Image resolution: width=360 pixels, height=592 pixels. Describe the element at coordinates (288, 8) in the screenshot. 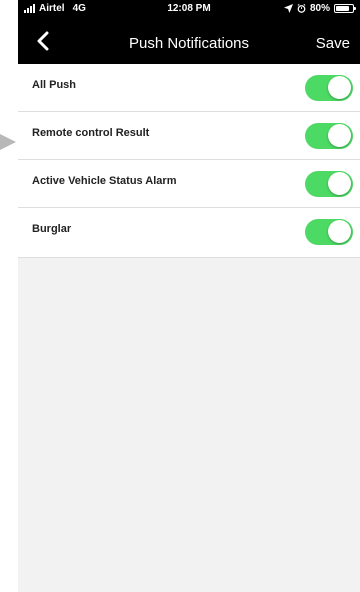

I see `location-arrow-icon` at that location.